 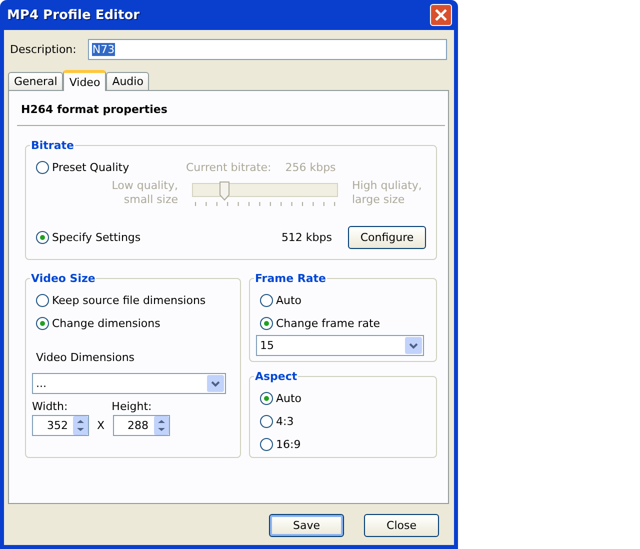 I want to click on height-field: 288, so click(x=141, y=425).